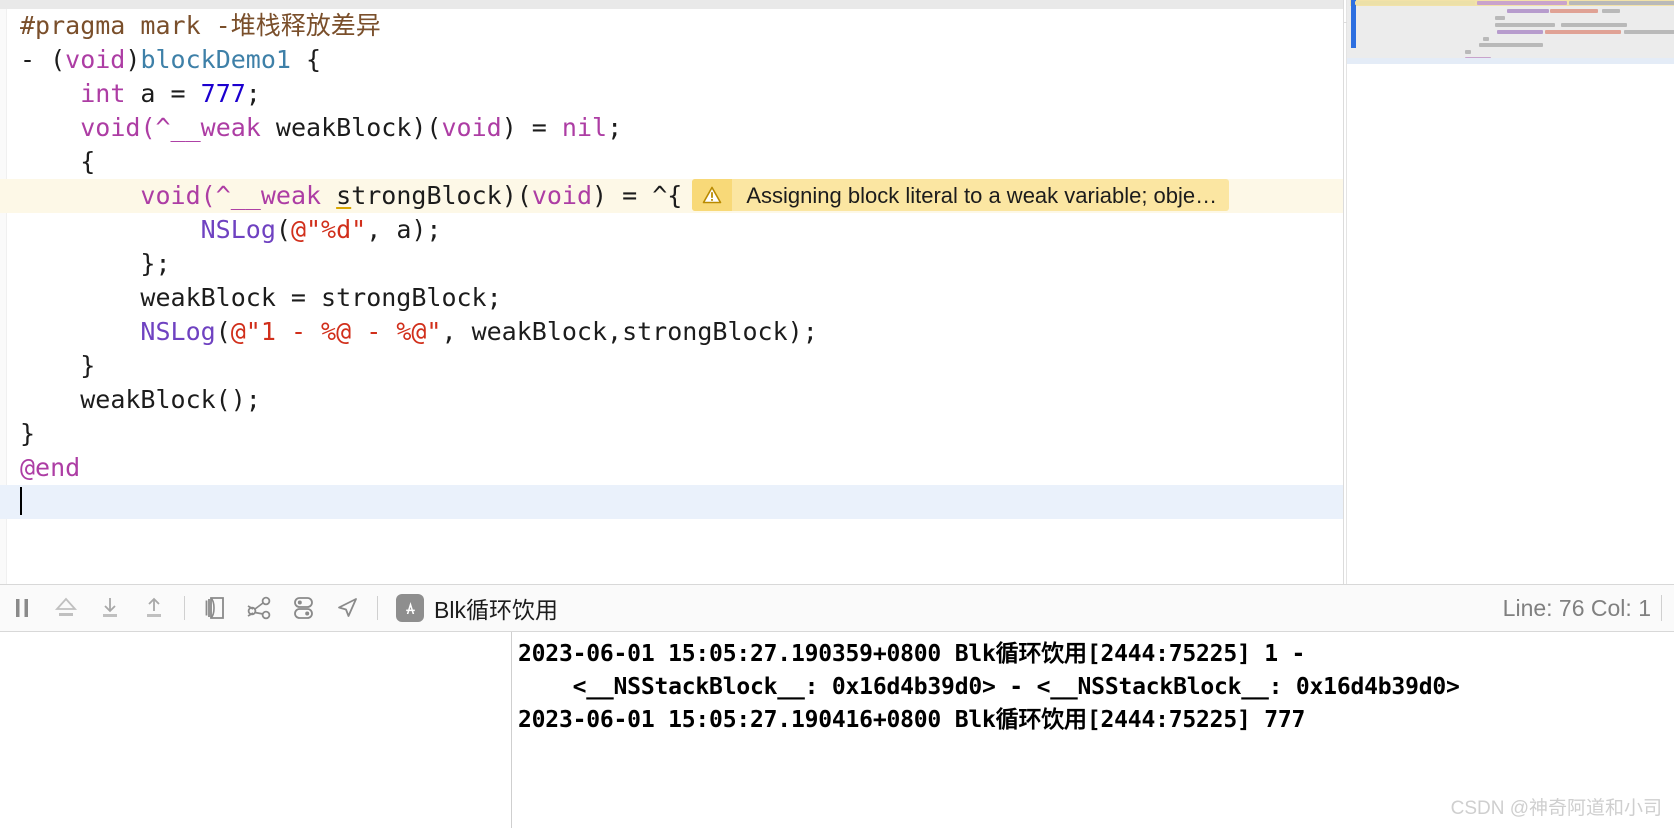 The height and width of the screenshot is (828, 1674). I want to click on memory-graph-button, so click(259, 608).